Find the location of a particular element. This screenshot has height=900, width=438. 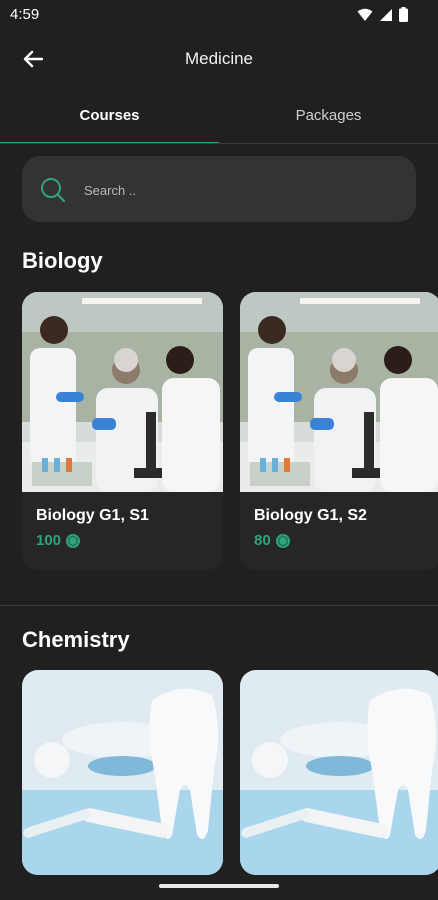

status-bar: 4:59 is located at coordinates (219, 15).